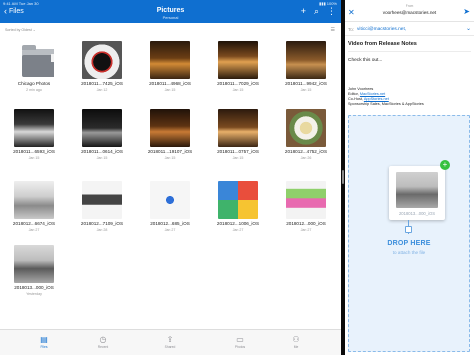 Image resolution: width=474 pixels, height=355 pixels. I want to click on photo-tile: 2018012...4752_iOS Jan 26, so click(306, 139).